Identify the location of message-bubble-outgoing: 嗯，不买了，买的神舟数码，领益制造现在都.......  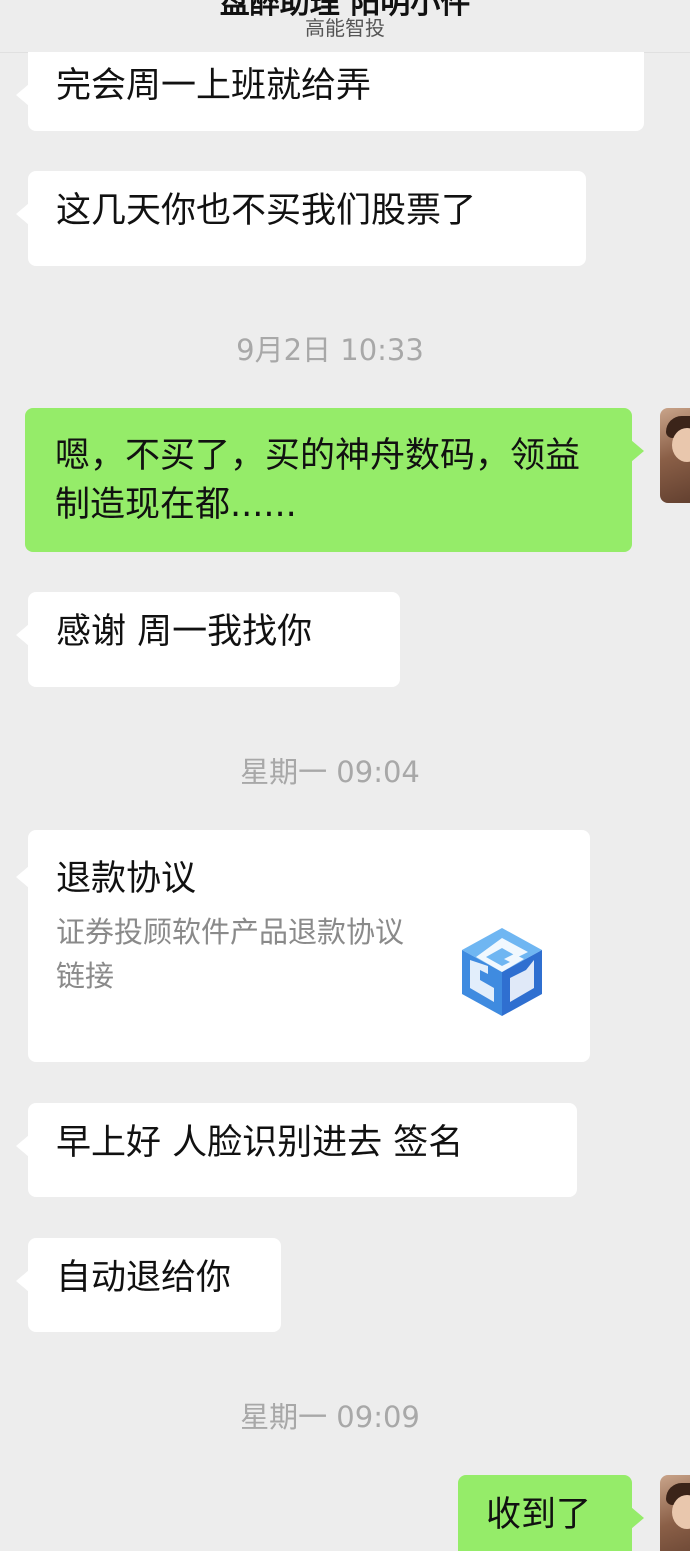
(334, 480).